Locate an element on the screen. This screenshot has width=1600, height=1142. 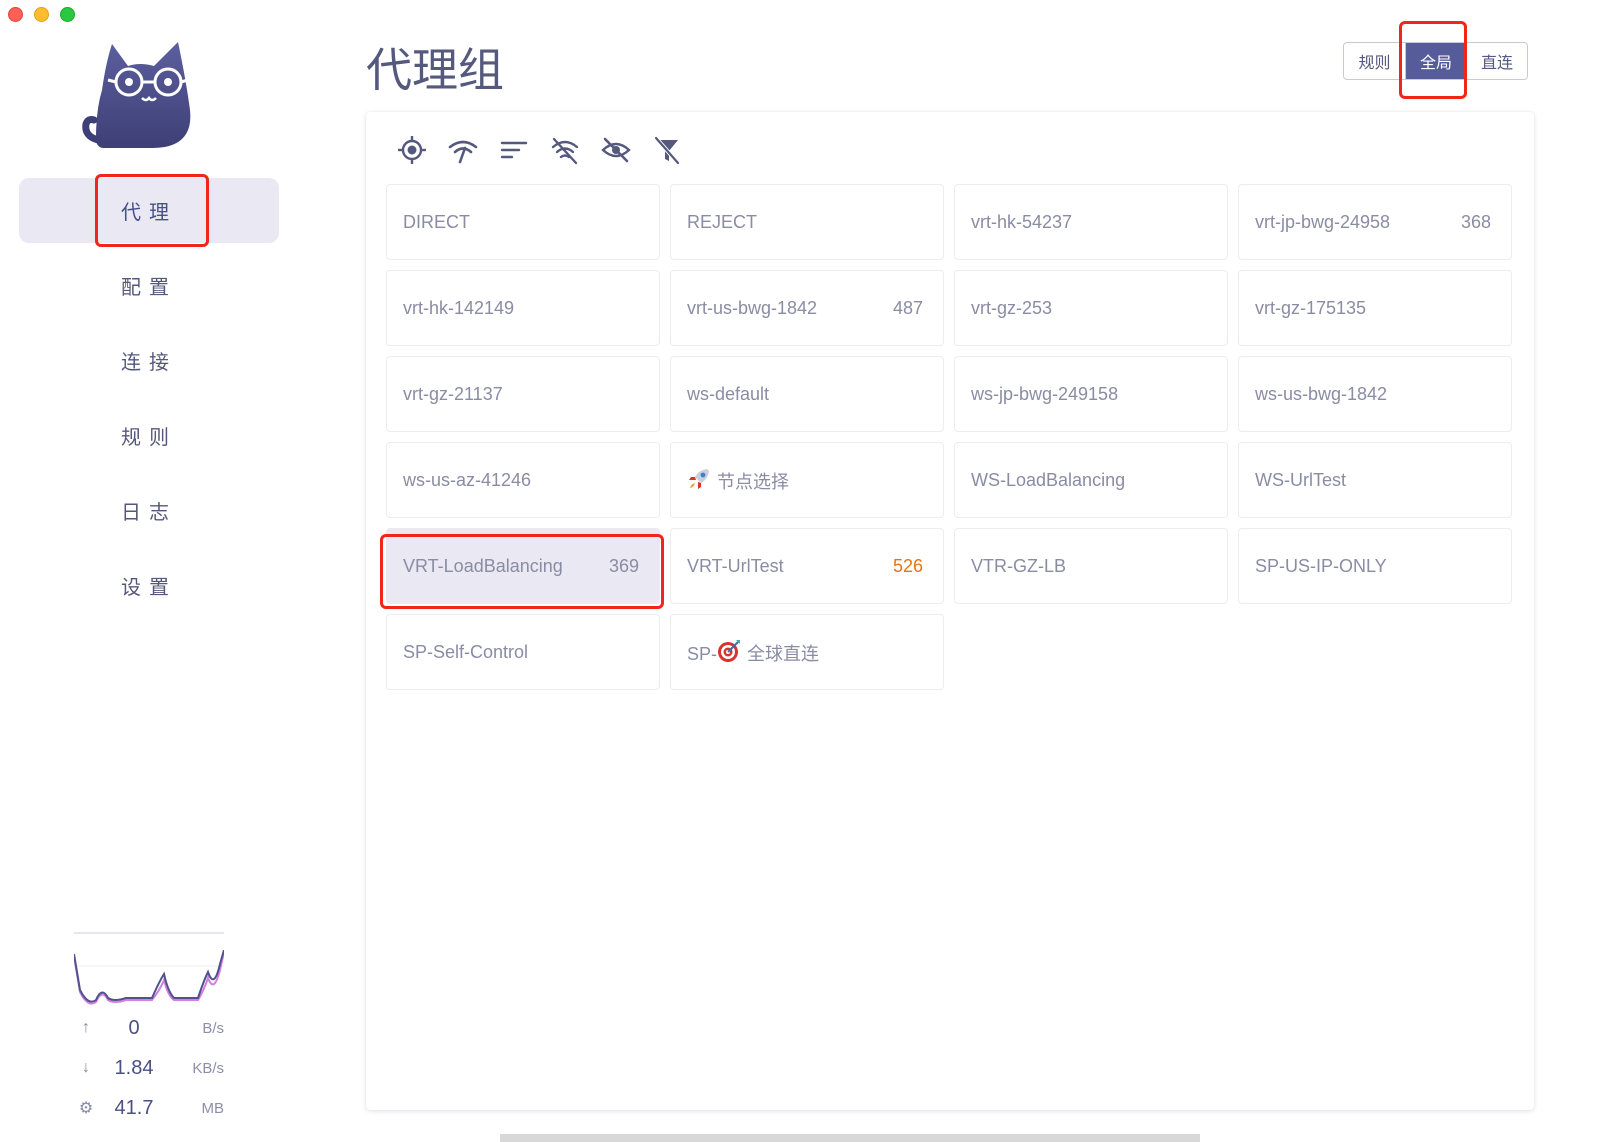
sidebar-item-rules: 规则 is located at coordinates (149, 435).